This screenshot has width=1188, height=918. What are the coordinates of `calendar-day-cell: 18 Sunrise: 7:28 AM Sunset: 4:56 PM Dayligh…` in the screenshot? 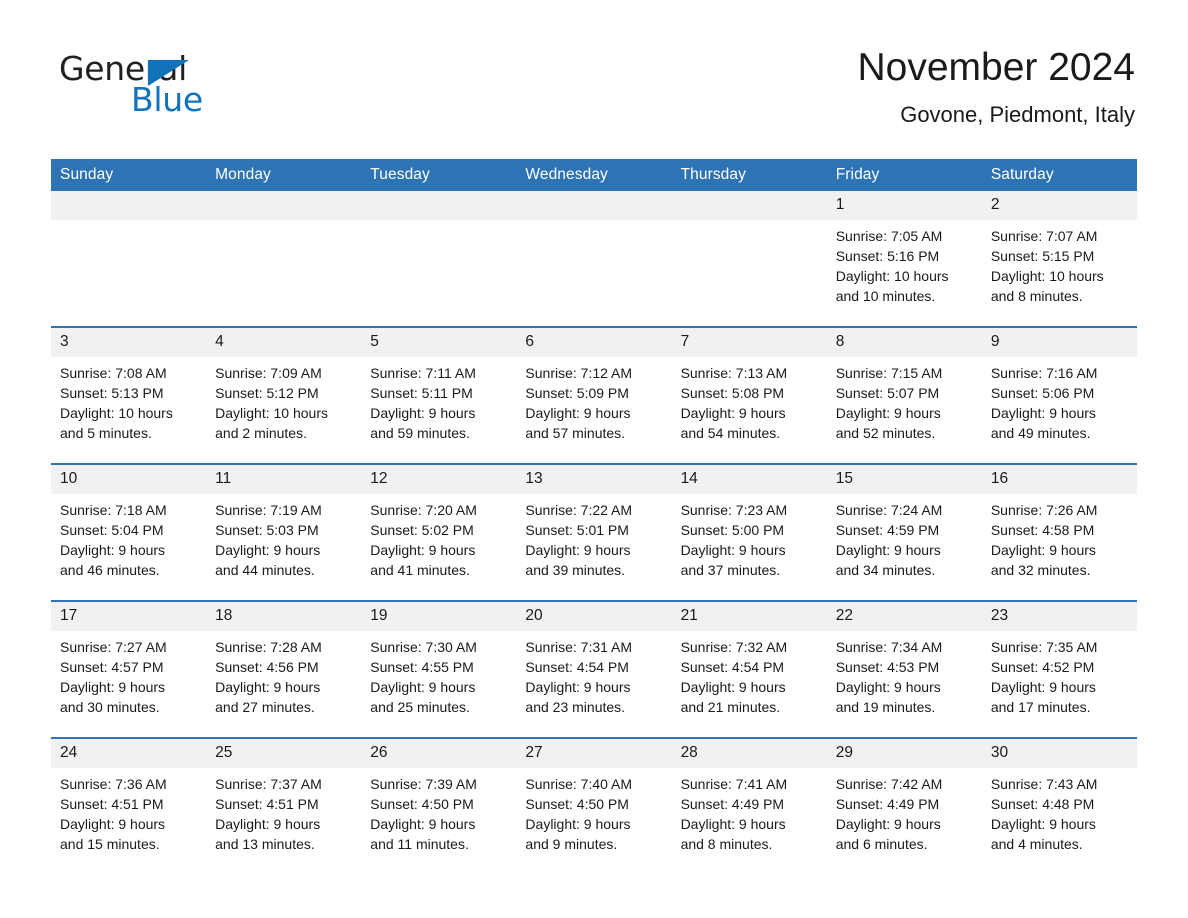 It's located at (284, 669).